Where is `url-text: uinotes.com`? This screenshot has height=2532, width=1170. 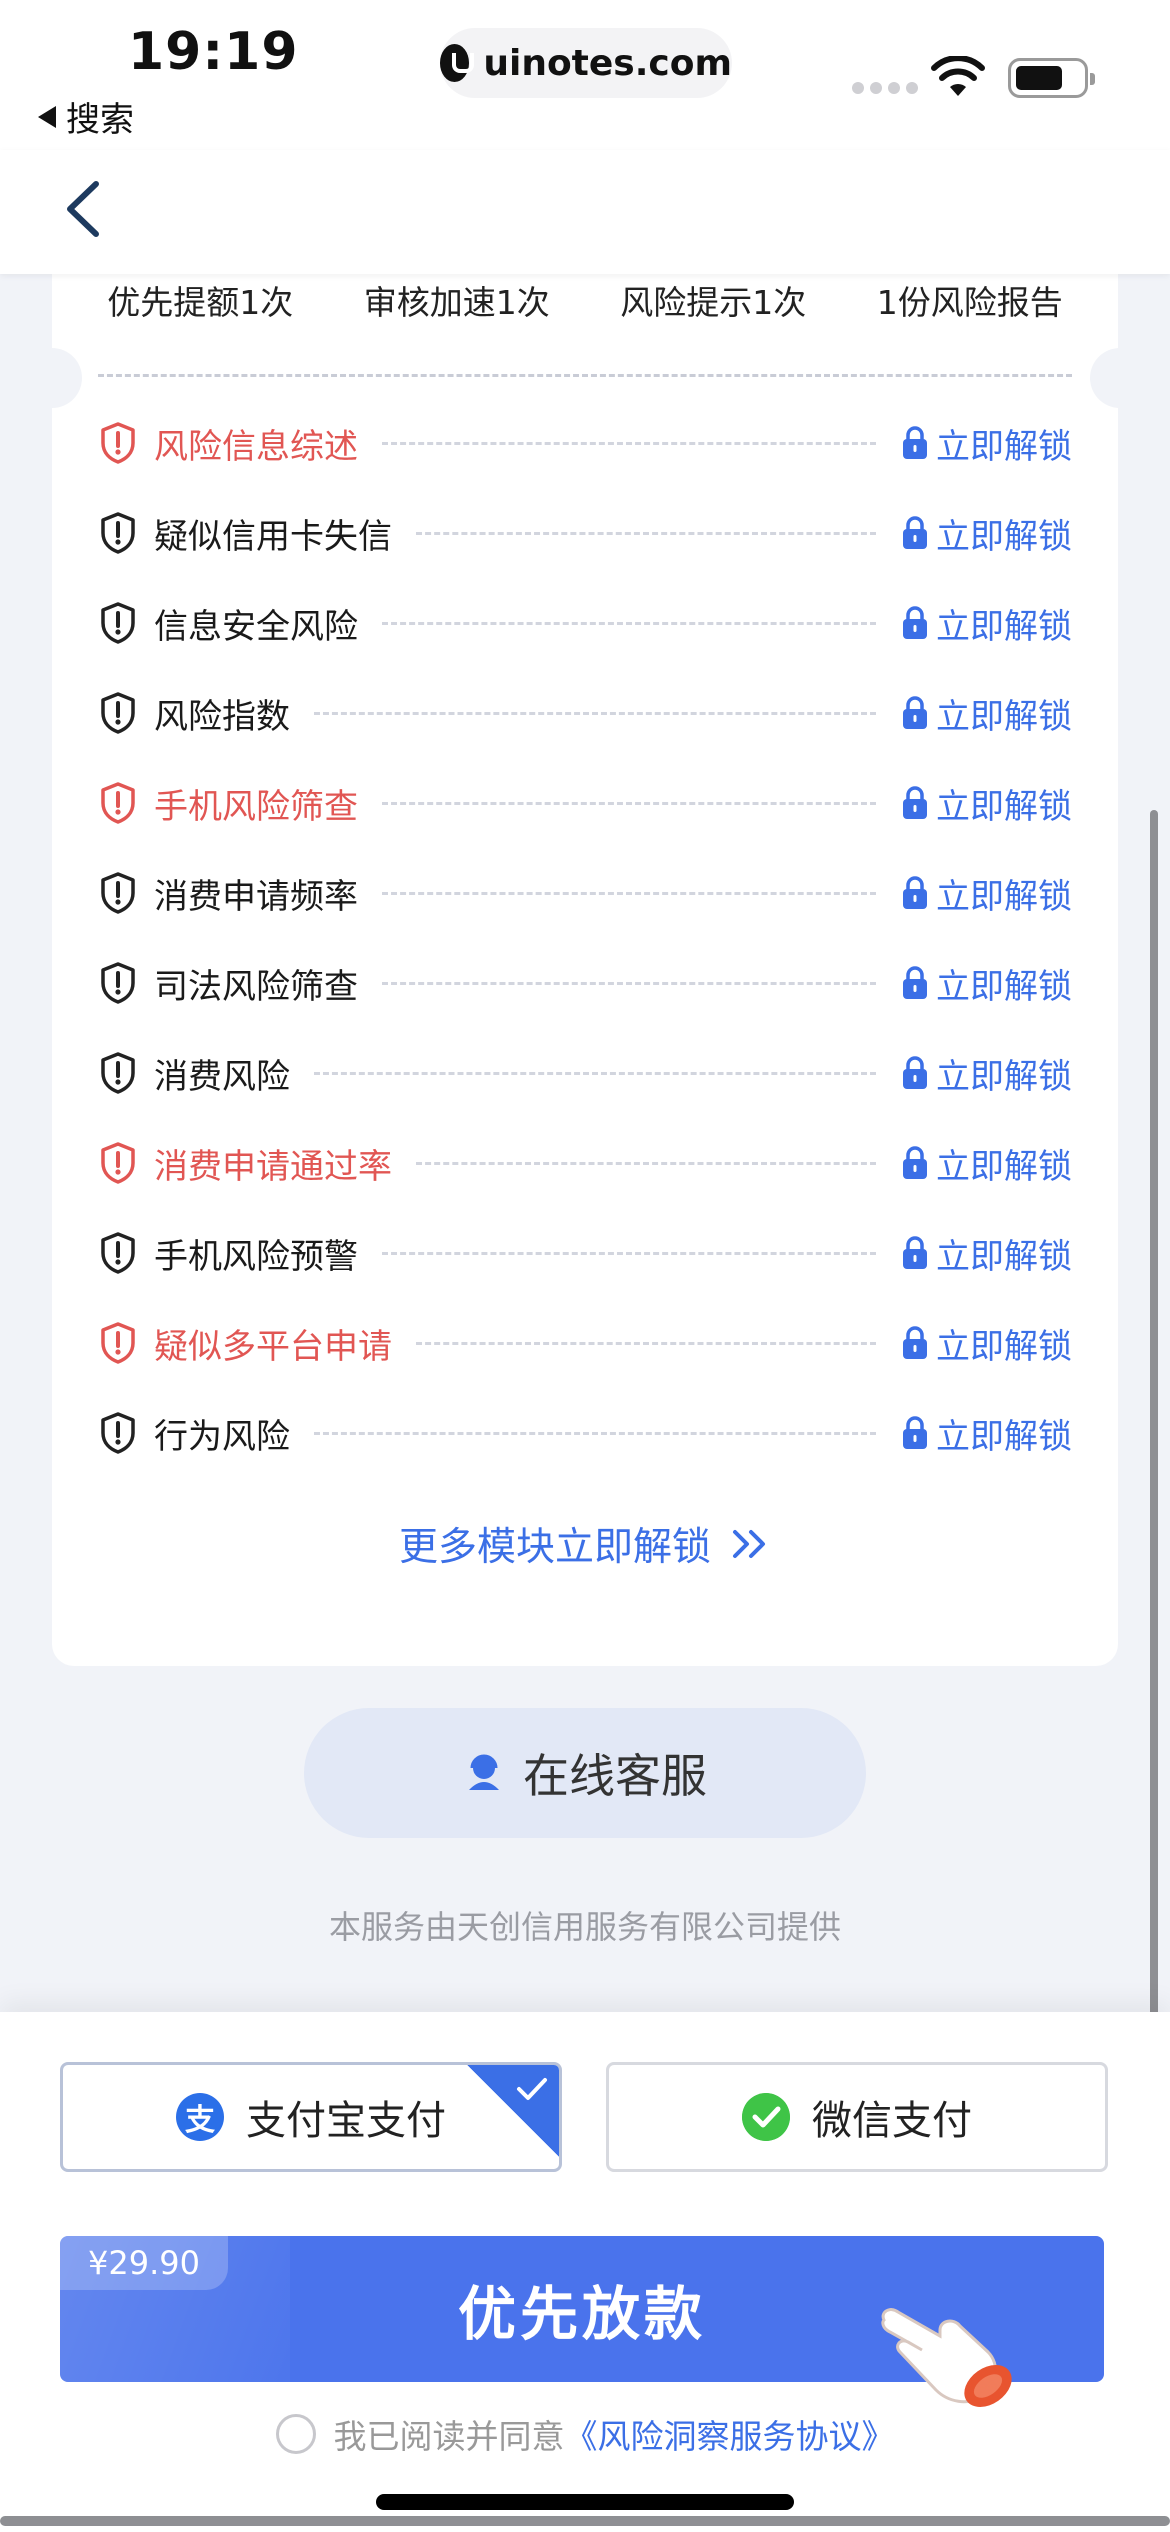
url-text: uinotes.com is located at coordinates (607, 63).